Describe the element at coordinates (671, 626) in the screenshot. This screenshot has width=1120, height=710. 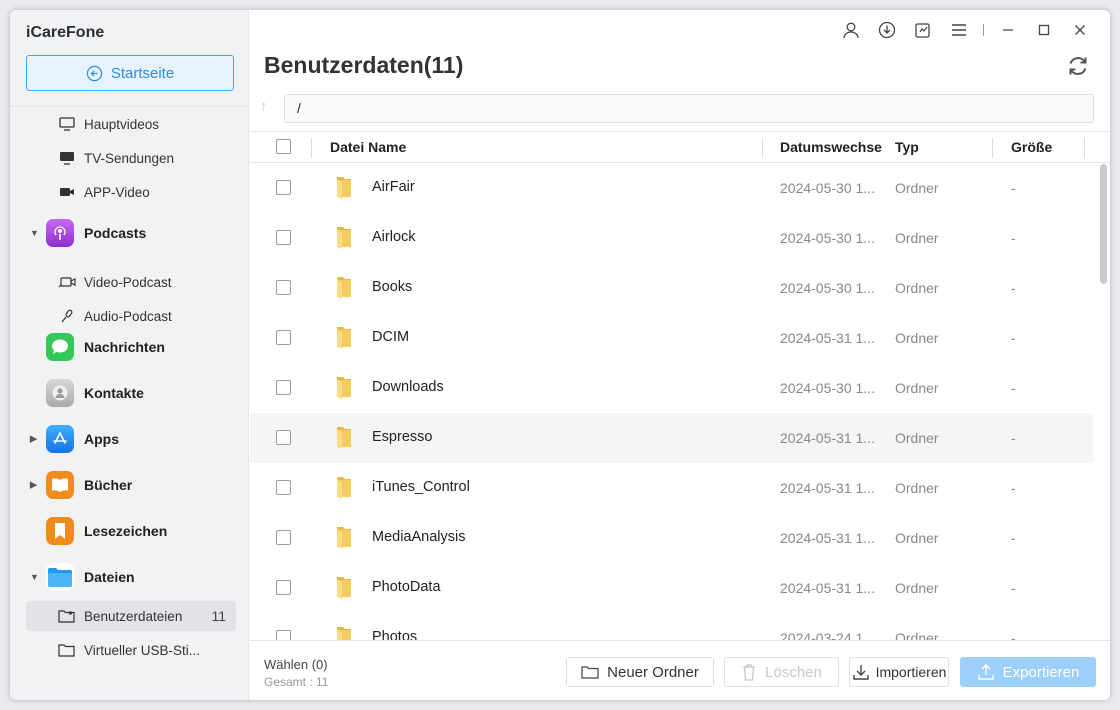
I see `table-row: Photos 2024-03-24 1... Ordner -` at that location.